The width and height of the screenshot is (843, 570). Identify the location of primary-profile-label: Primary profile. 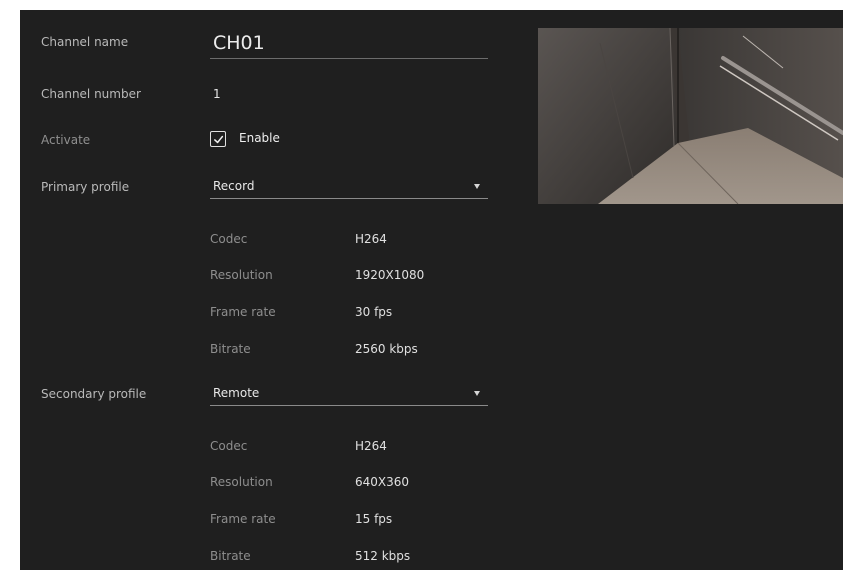
(85, 187).